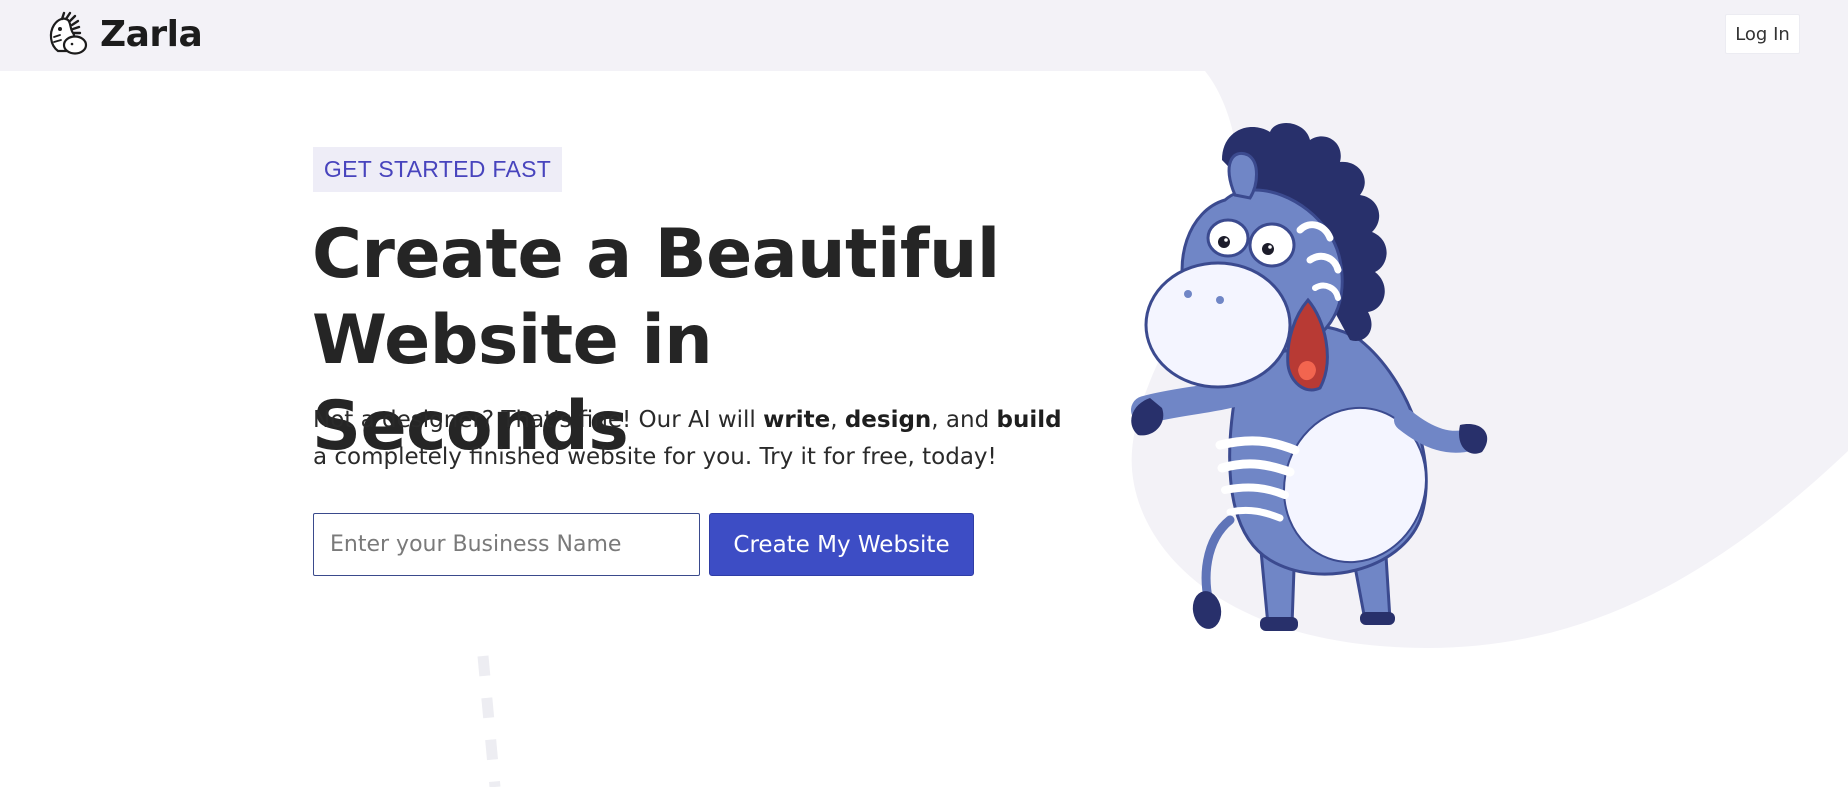 Image resolution: width=1848 pixels, height=787 pixels. I want to click on zebra-mascot-illustration, so click(1309, 376).